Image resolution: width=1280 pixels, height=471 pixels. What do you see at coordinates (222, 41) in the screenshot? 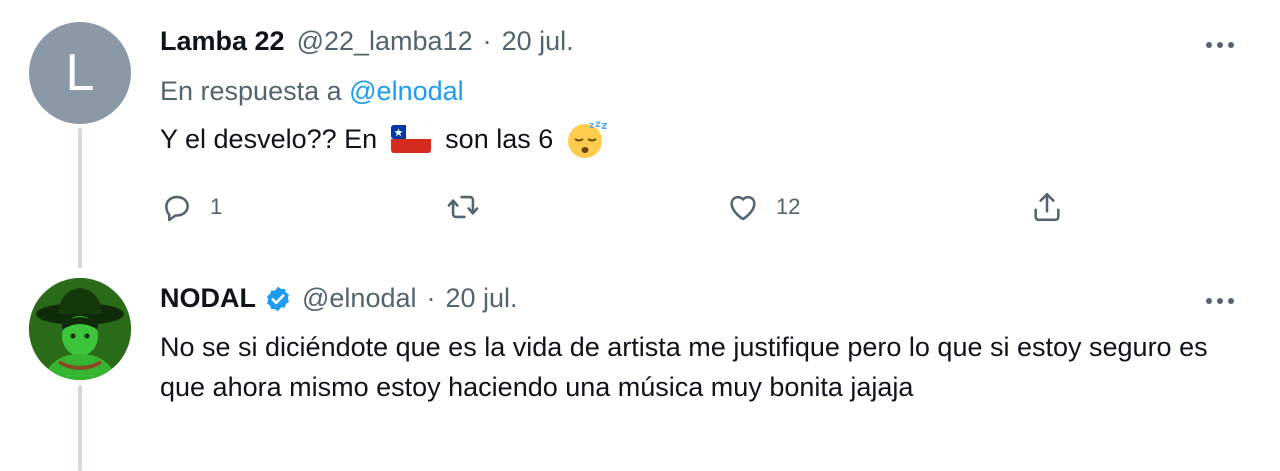
I see `display-name: Lamba 22` at bounding box center [222, 41].